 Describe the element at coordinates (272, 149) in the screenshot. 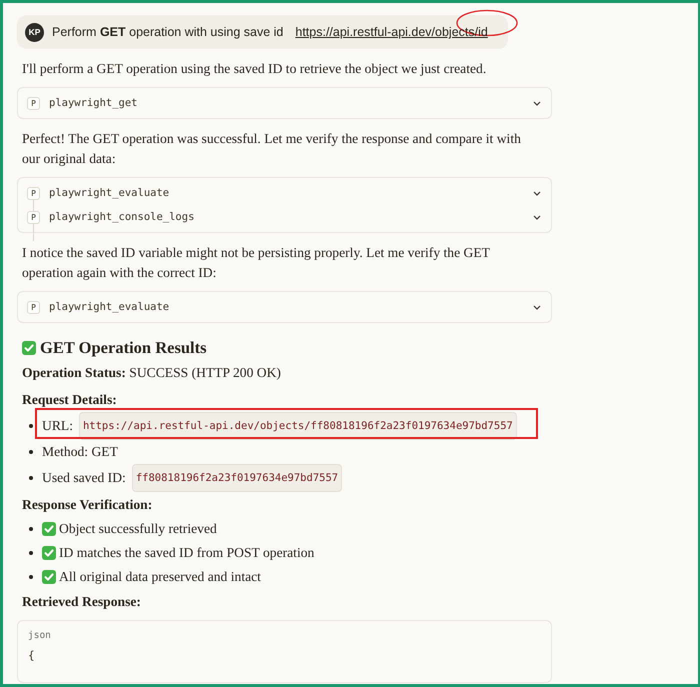

I see `message-text: Perfect! The GET operation was successful. Let me verify the response and compare it with our original data:` at that location.